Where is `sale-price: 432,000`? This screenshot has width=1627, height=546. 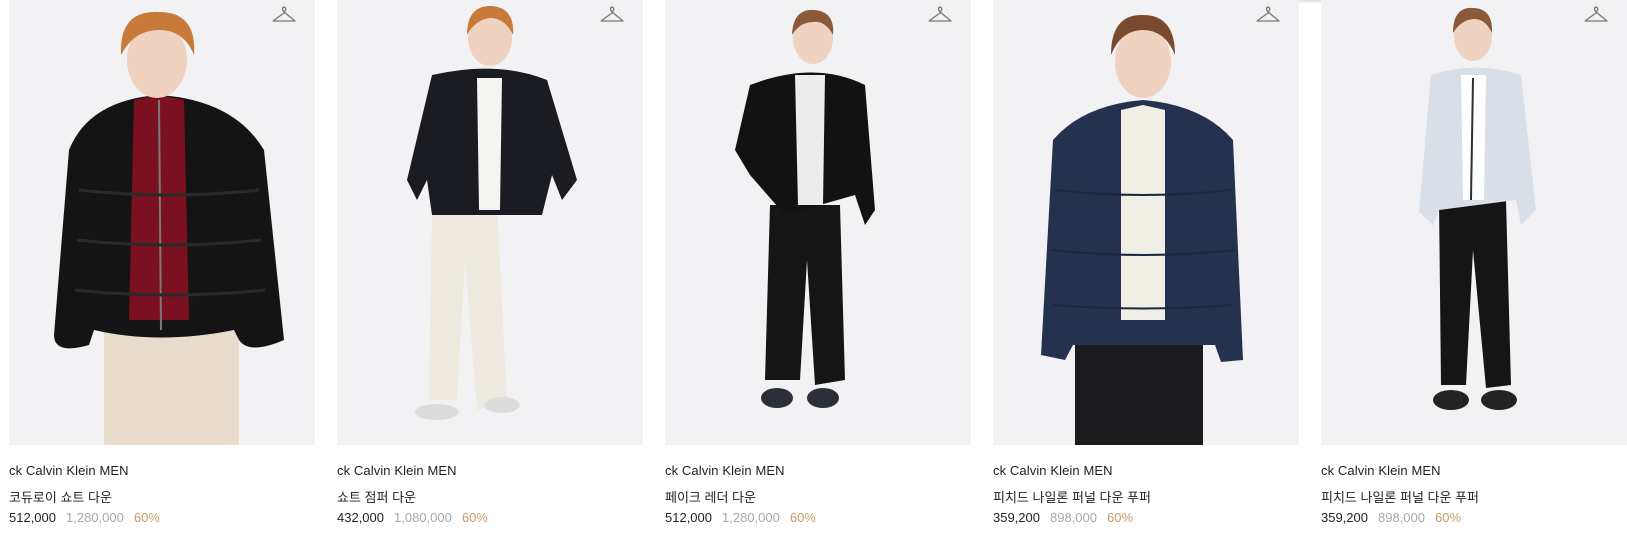
sale-price: 432,000 is located at coordinates (360, 517).